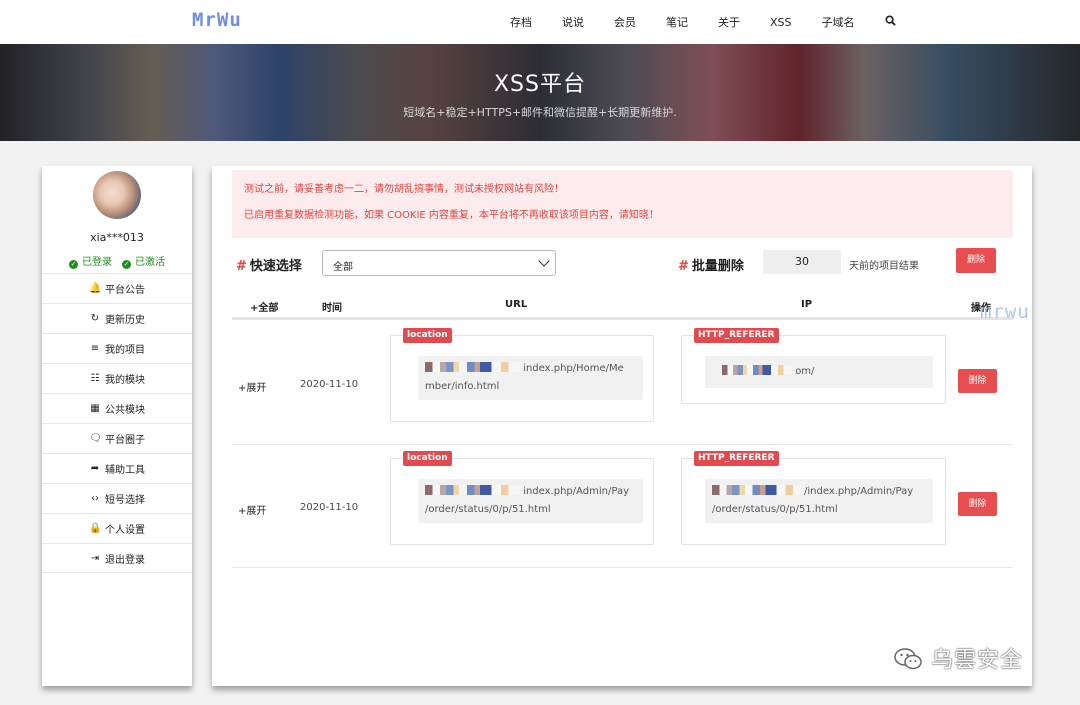 The image size is (1080, 705). I want to click on top-navbar: MrWu 存档 说说 会员 笔记 关于 XSS 子域名, so click(540, 22).